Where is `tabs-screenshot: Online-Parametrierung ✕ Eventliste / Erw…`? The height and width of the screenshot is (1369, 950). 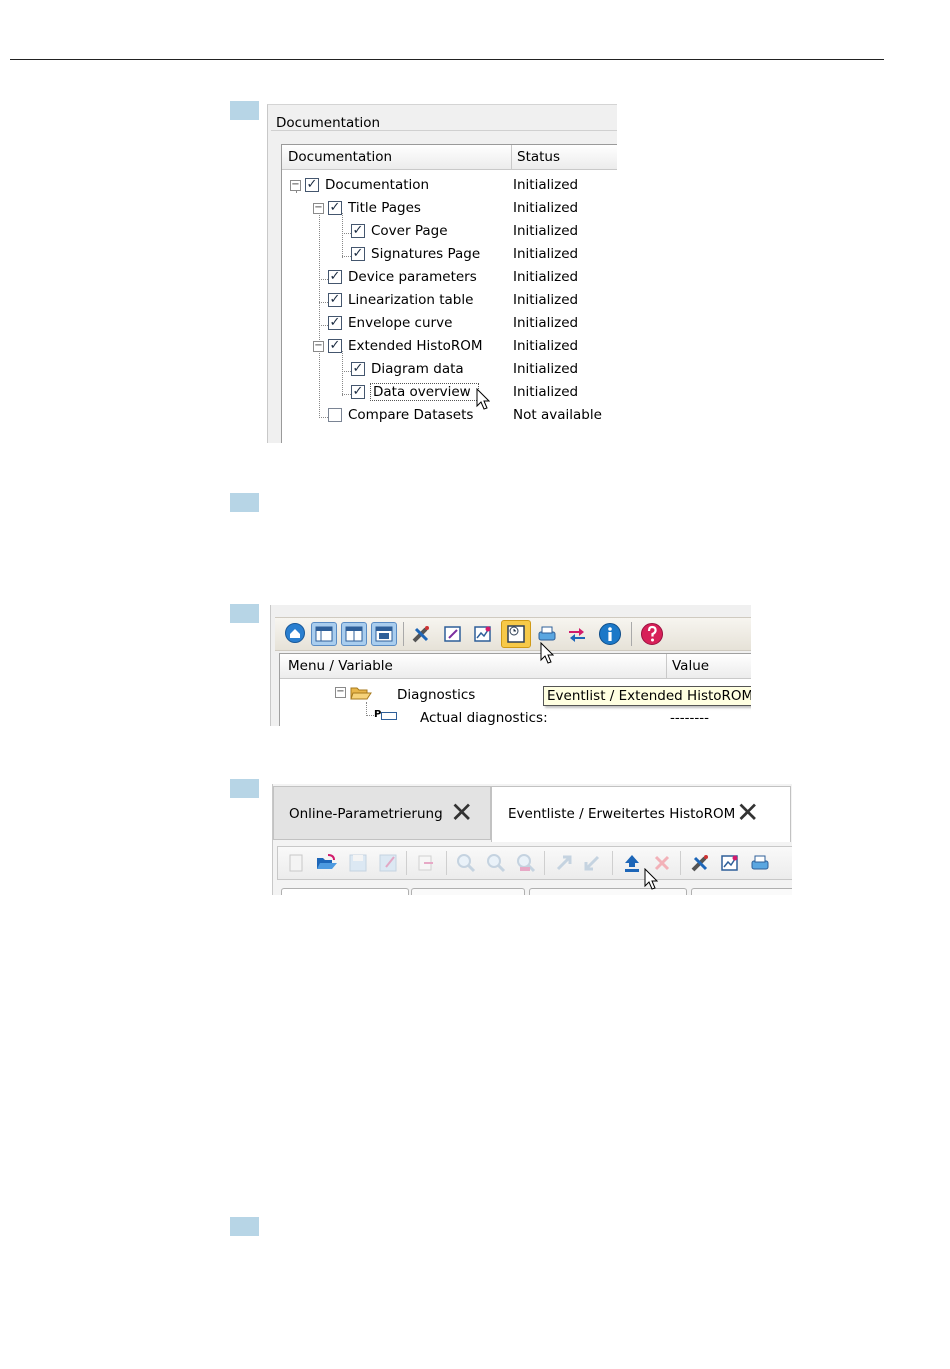
tabs-screenshot: Online-Parametrierung ✕ Eventliste / Erw… is located at coordinates (532, 839).